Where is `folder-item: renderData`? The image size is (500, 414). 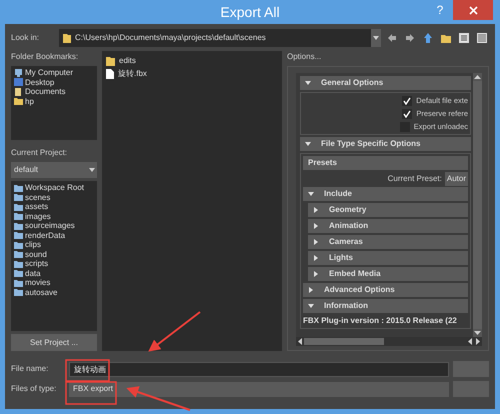
folder-item: renderData is located at coordinates (45, 235).